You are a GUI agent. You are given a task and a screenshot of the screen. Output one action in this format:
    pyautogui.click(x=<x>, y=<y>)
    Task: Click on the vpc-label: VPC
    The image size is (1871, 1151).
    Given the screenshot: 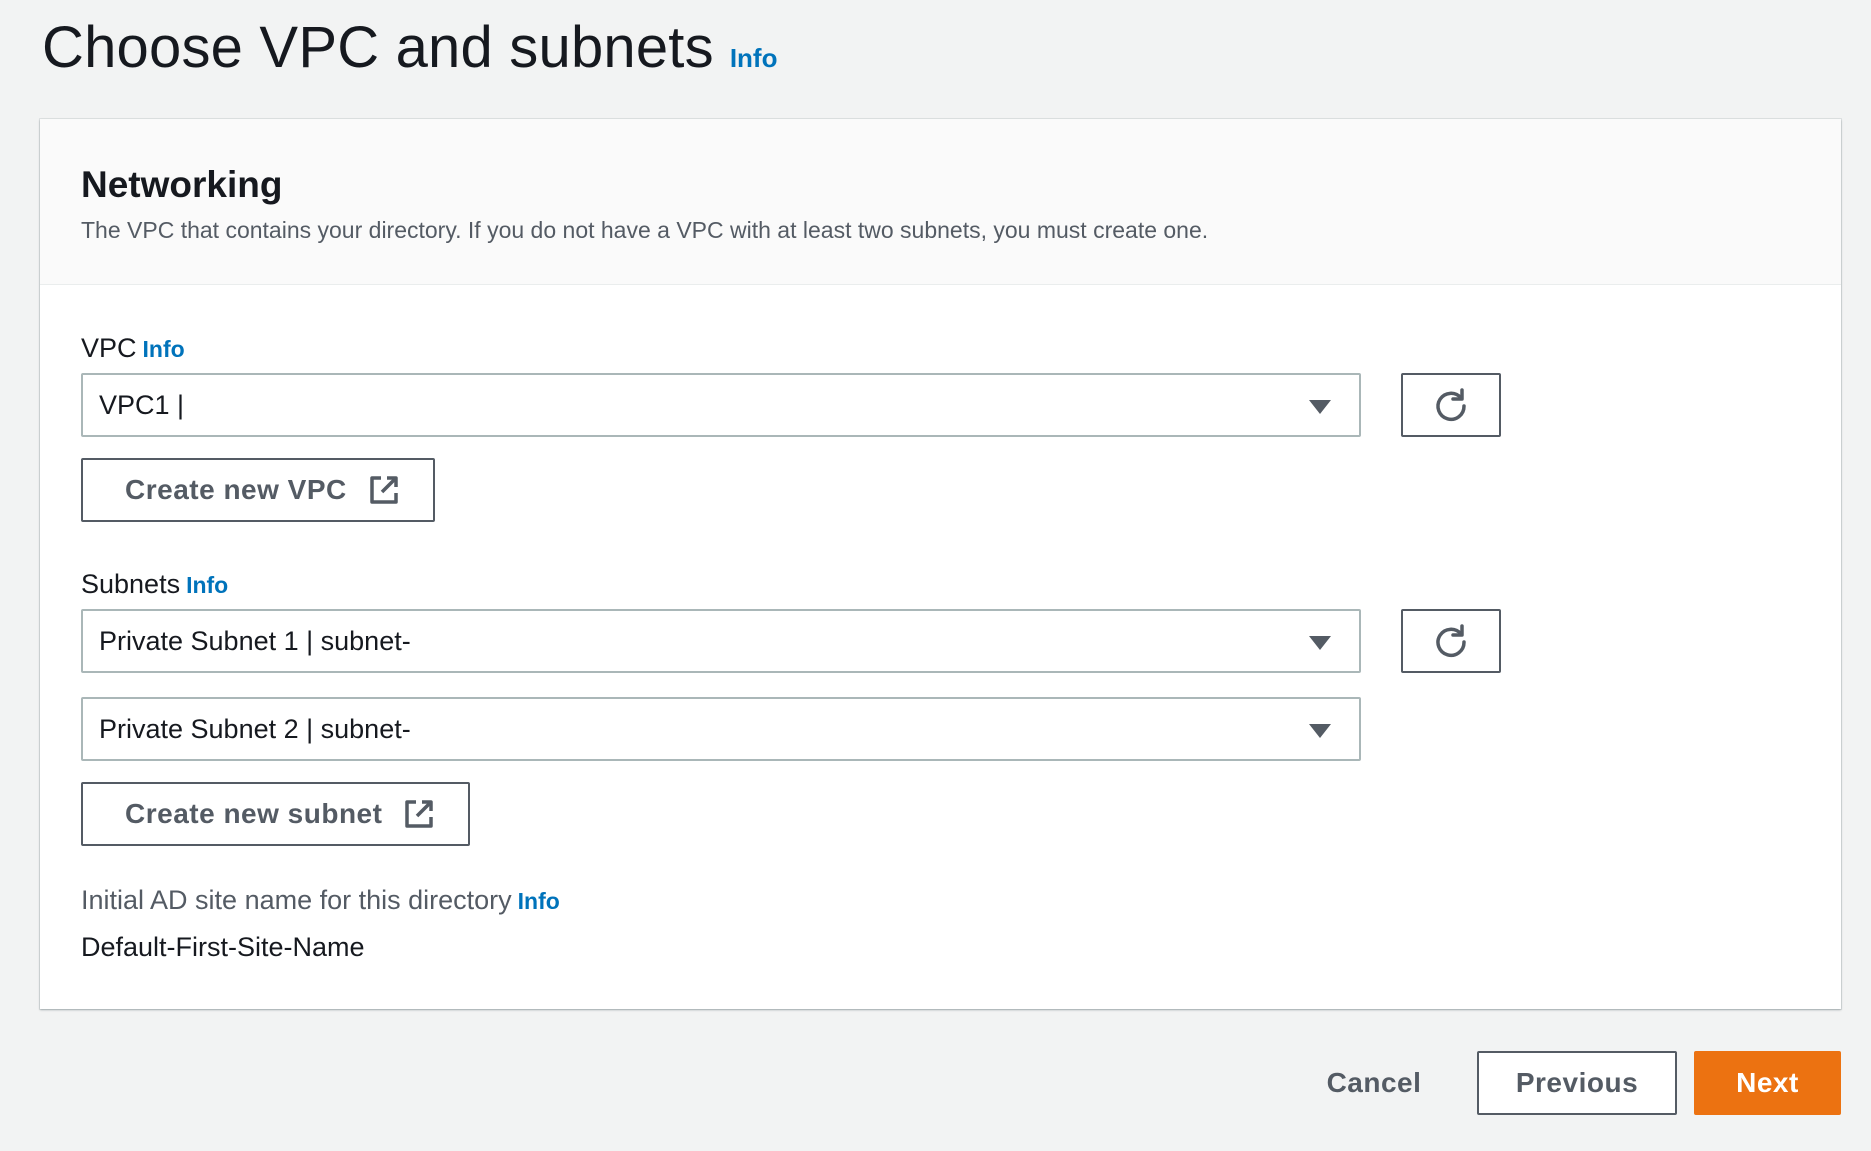 What is the action you would take?
    pyautogui.click(x=109, y=348)
    